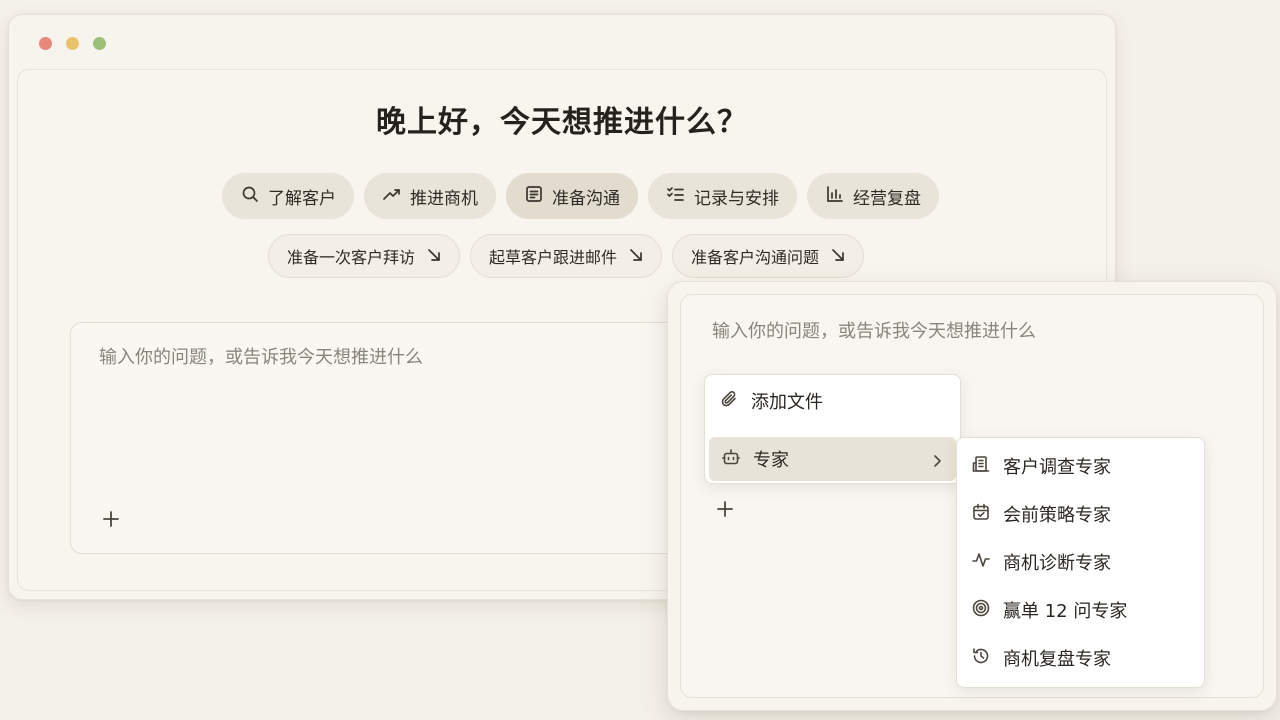  I want to click on chip-understand-customer: 了解客户, so click(288, 196).